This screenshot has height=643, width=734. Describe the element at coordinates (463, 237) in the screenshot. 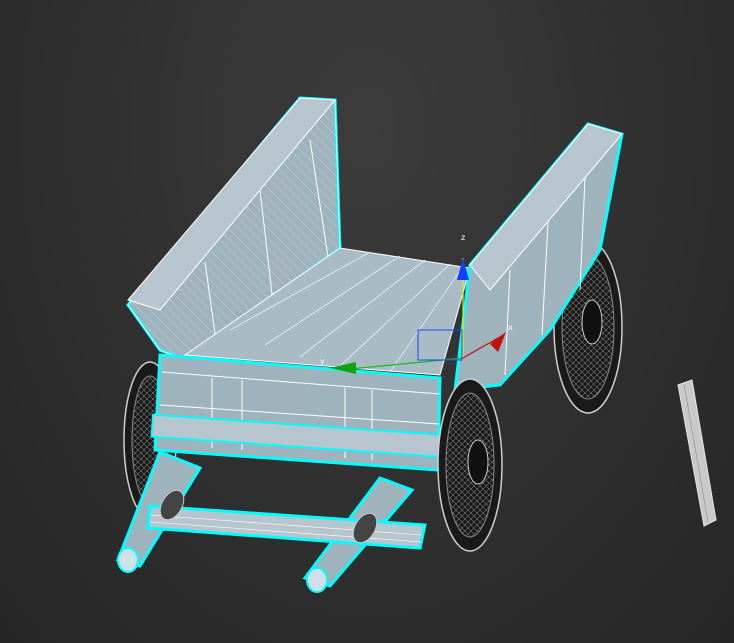

I see `z-axis-label: z` at that location.